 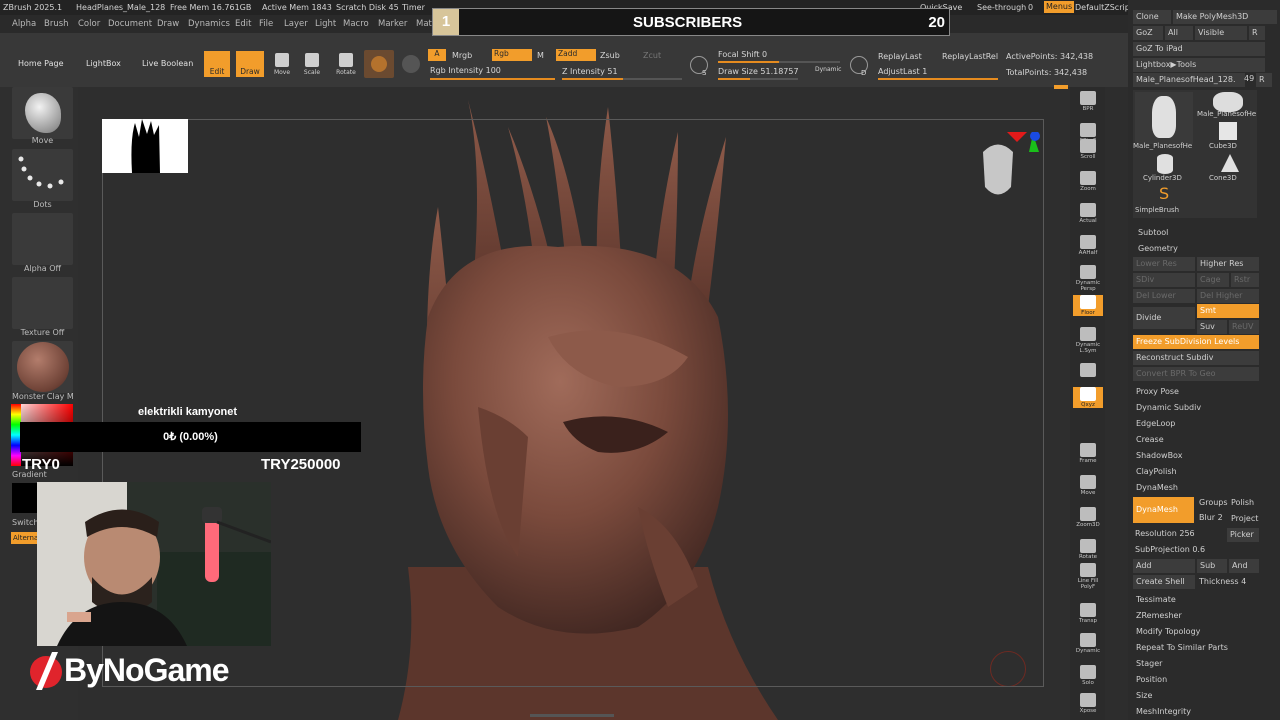 I want to click on divide-button: Divide, so click(x=1164, y=318).